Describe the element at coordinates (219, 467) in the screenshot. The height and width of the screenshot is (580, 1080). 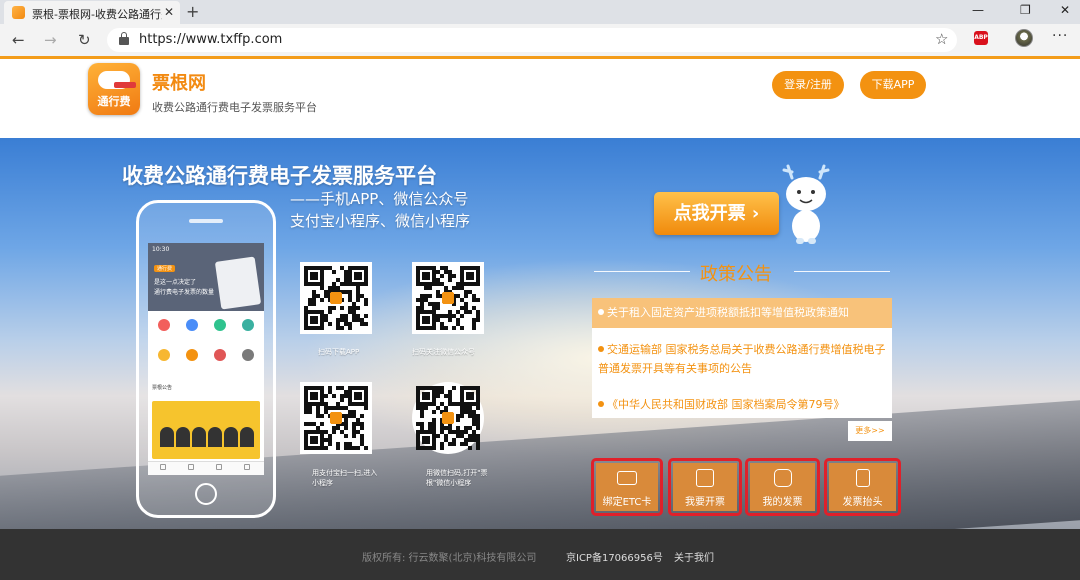
I see `nav-invoice-icon` at that location.